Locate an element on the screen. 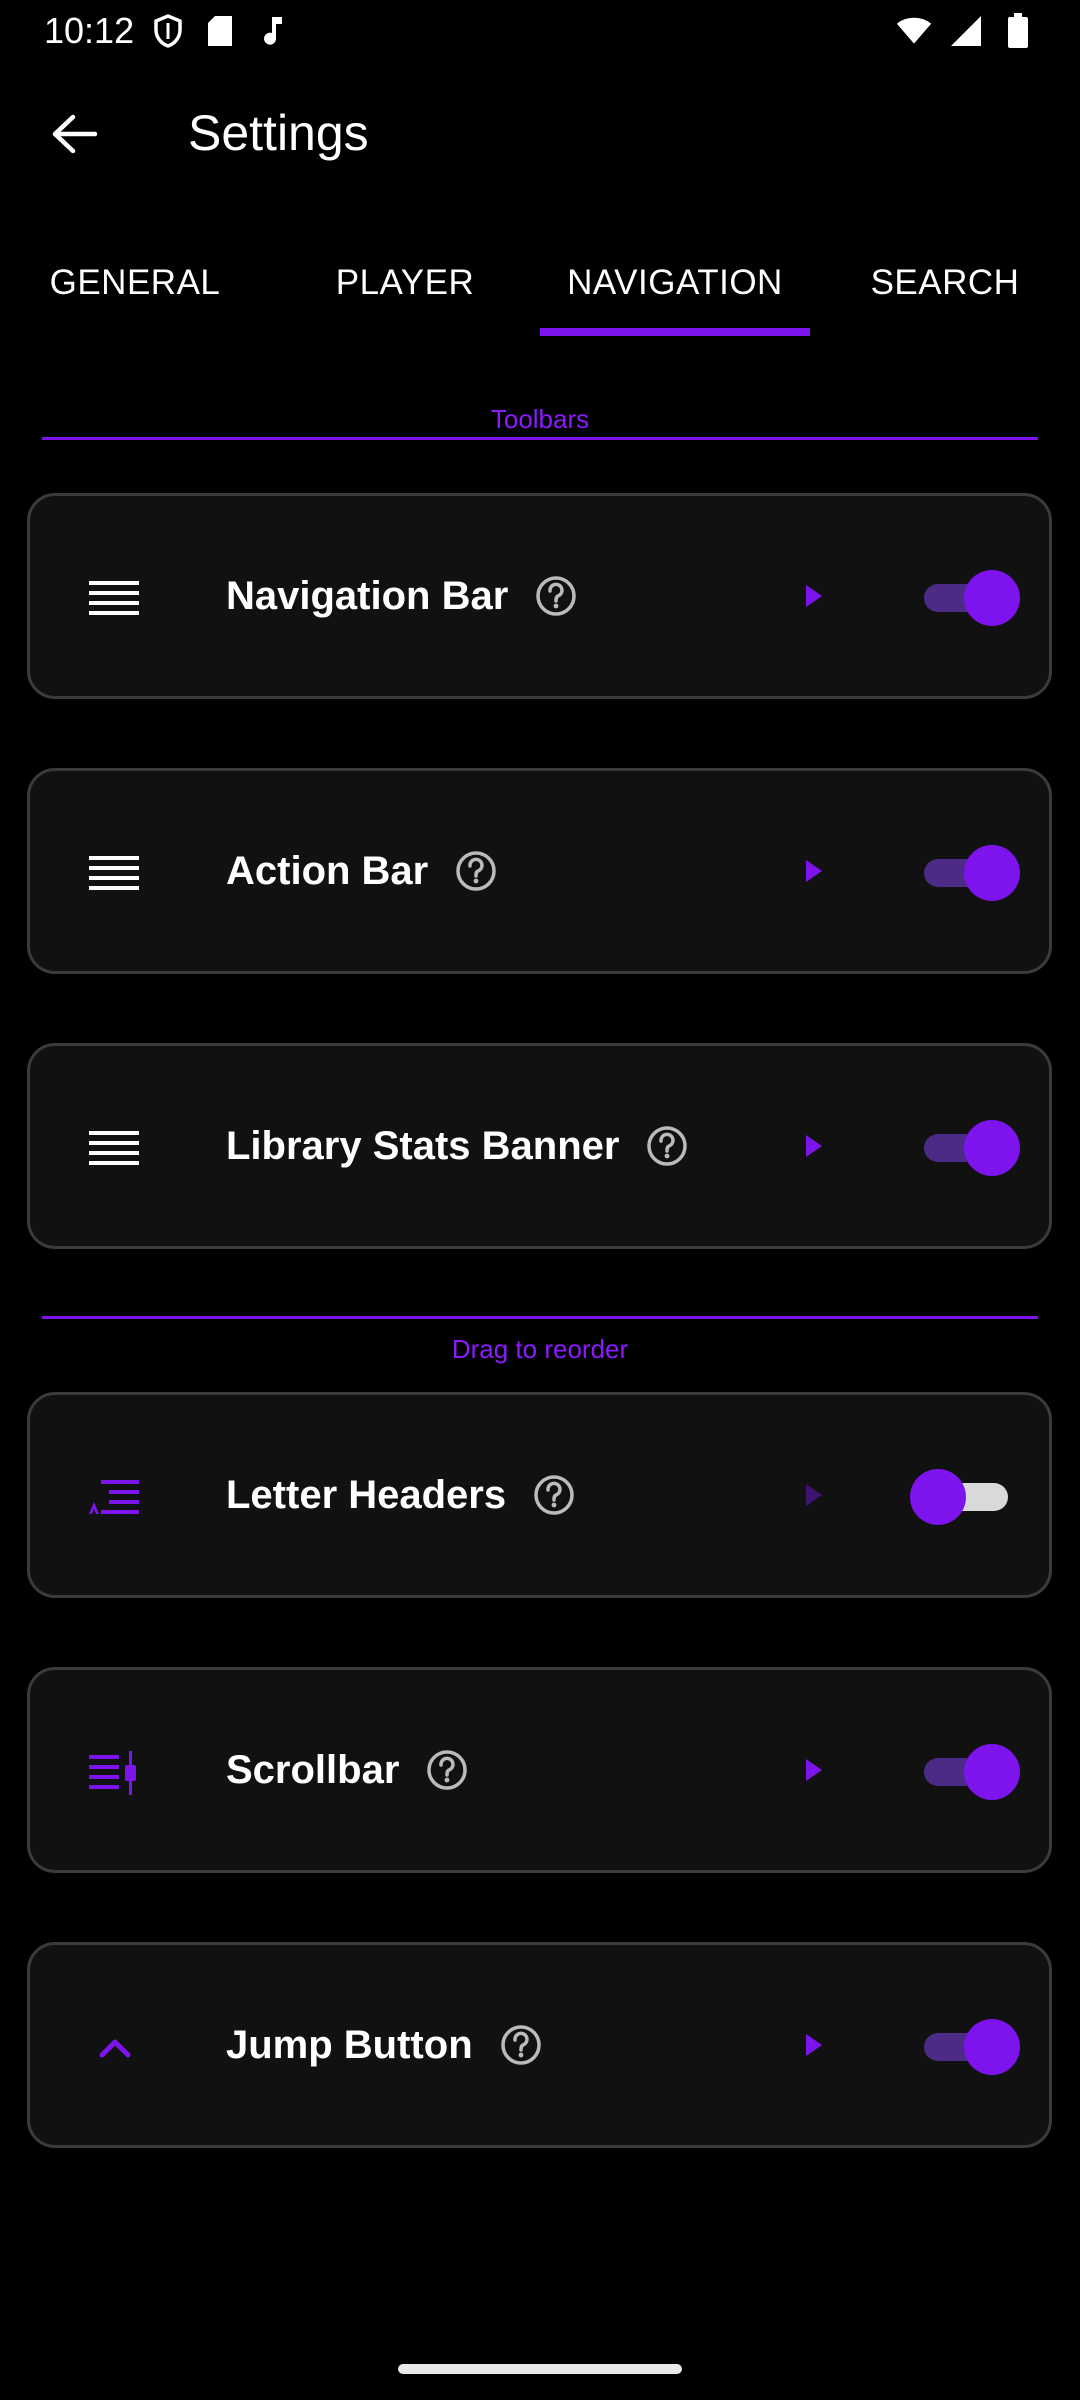 Image resolution: width=1080 pixels, height=2400 pixels. arrow-back-icon is located at coordinates (74, 134).